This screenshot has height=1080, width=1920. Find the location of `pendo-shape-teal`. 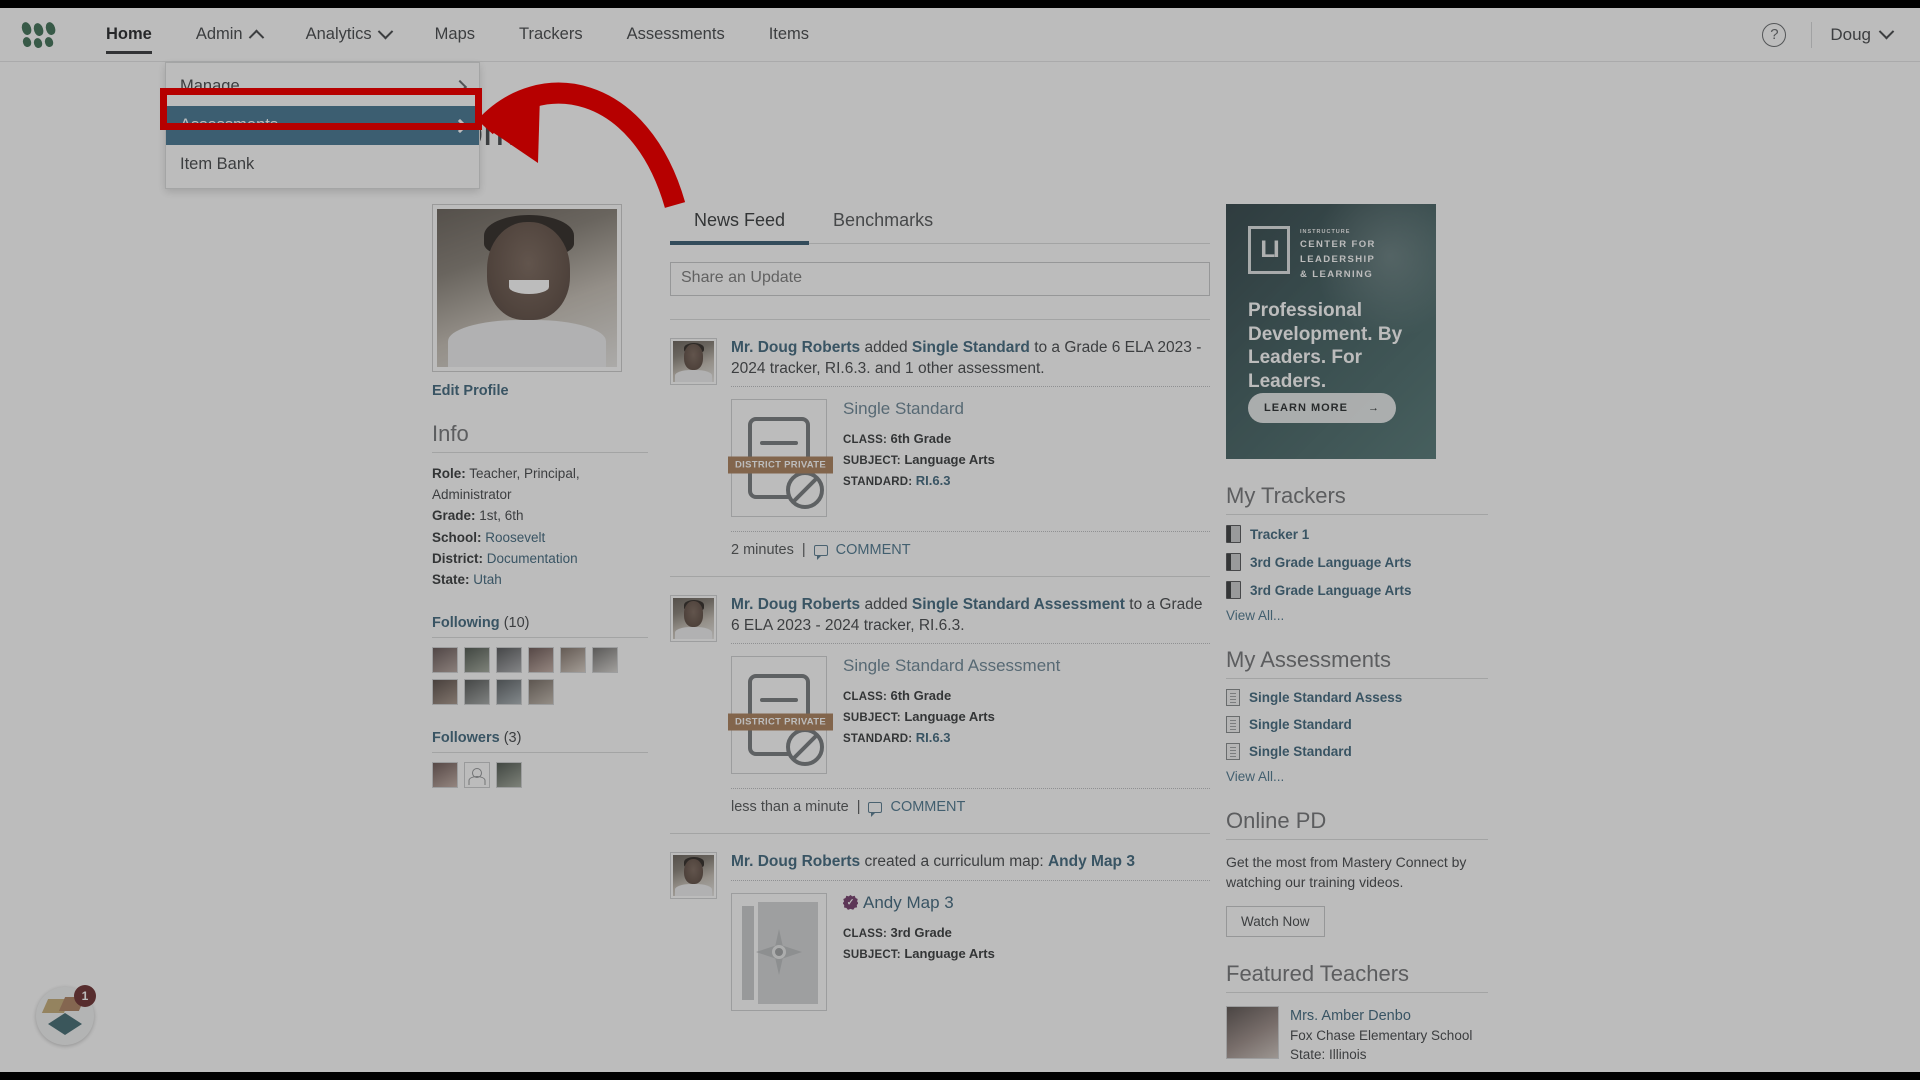

pendo-shape-teal is located at coordinates (65, 1024).